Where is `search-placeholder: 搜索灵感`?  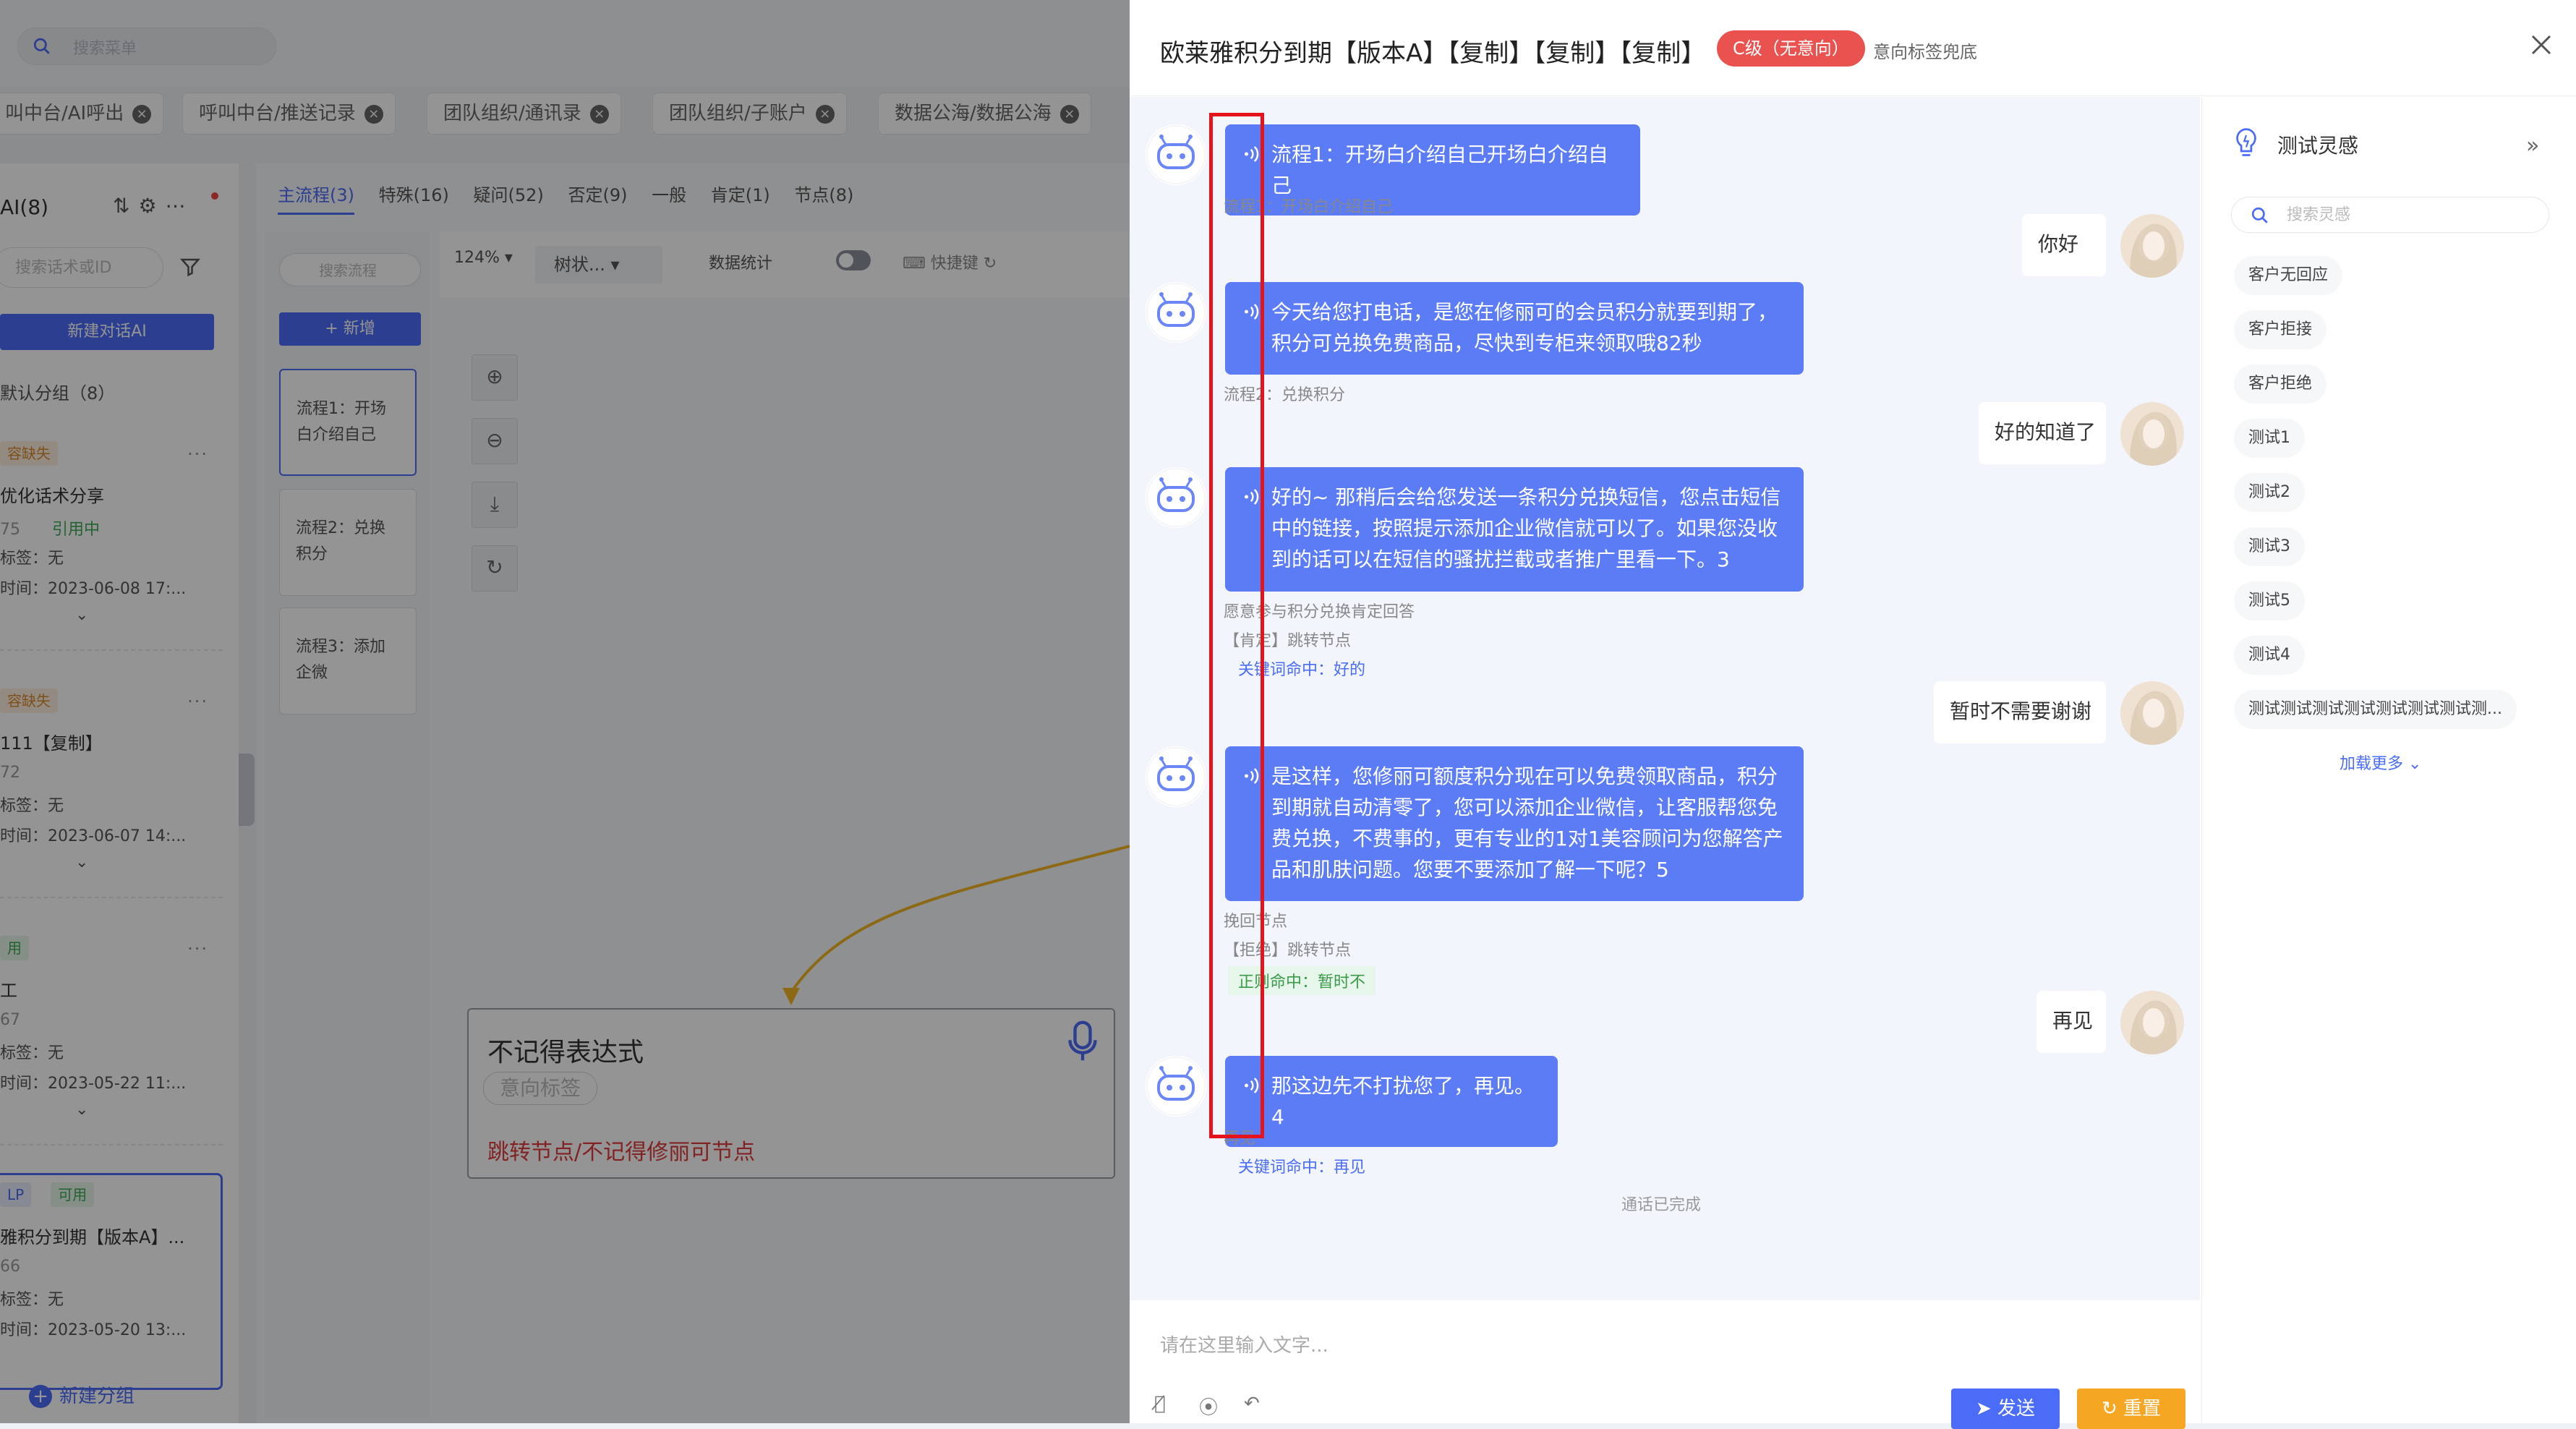 search-placeholder: 搜索灵感 is located at coordinates (2319, 215).